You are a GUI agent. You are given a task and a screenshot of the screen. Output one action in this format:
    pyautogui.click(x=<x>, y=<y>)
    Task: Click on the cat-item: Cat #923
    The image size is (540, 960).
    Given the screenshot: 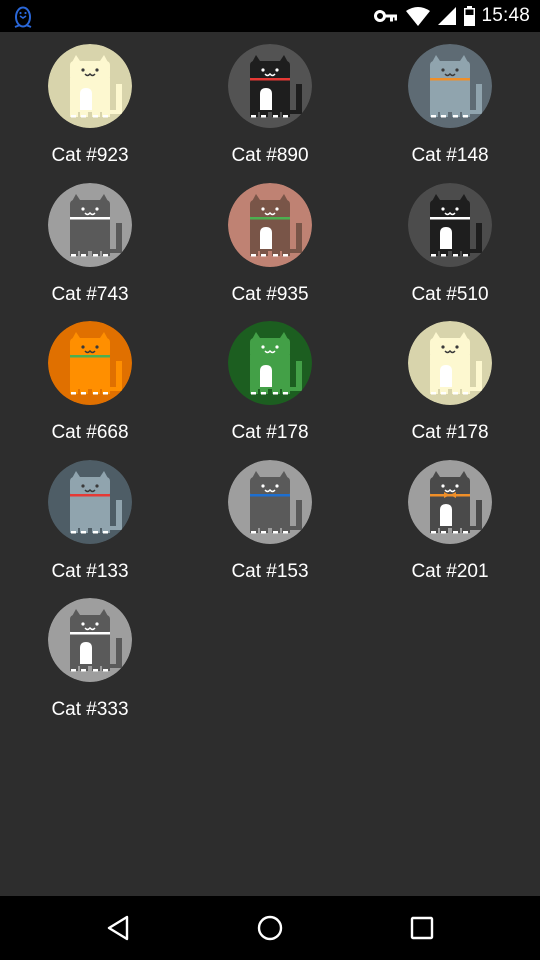 What is the action you would take?
    pyautogui.click(x=90, y=101)
    